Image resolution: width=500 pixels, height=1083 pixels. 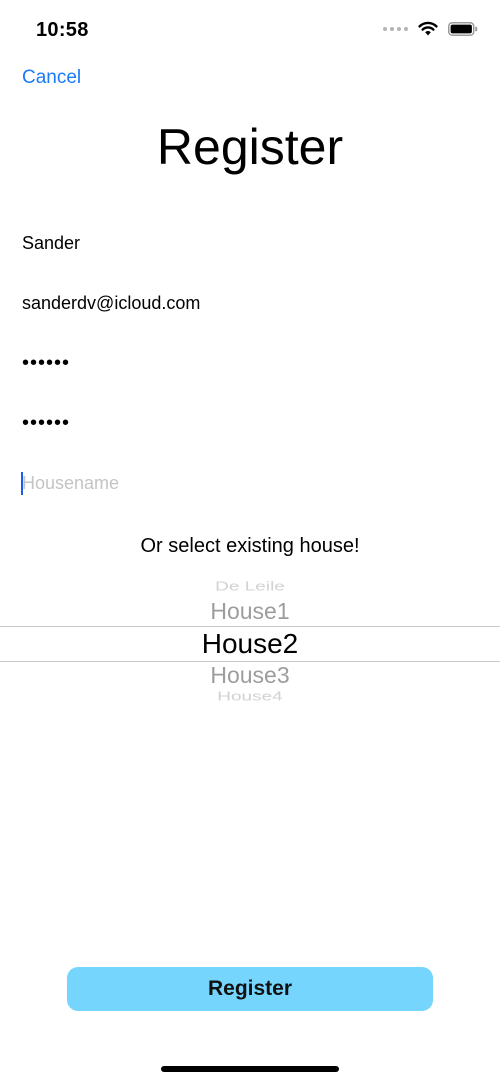 I want to click on confirm-password-field, so click(x=250, y=423).